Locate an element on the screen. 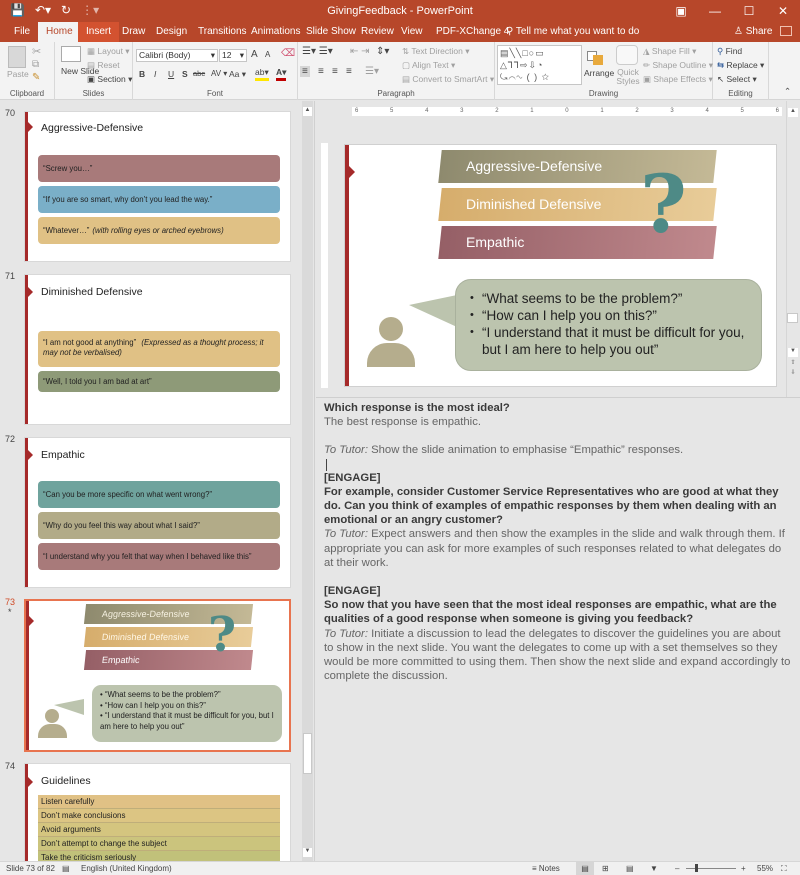  align-right-icon: ≡ is located at coordinates (335, 71).